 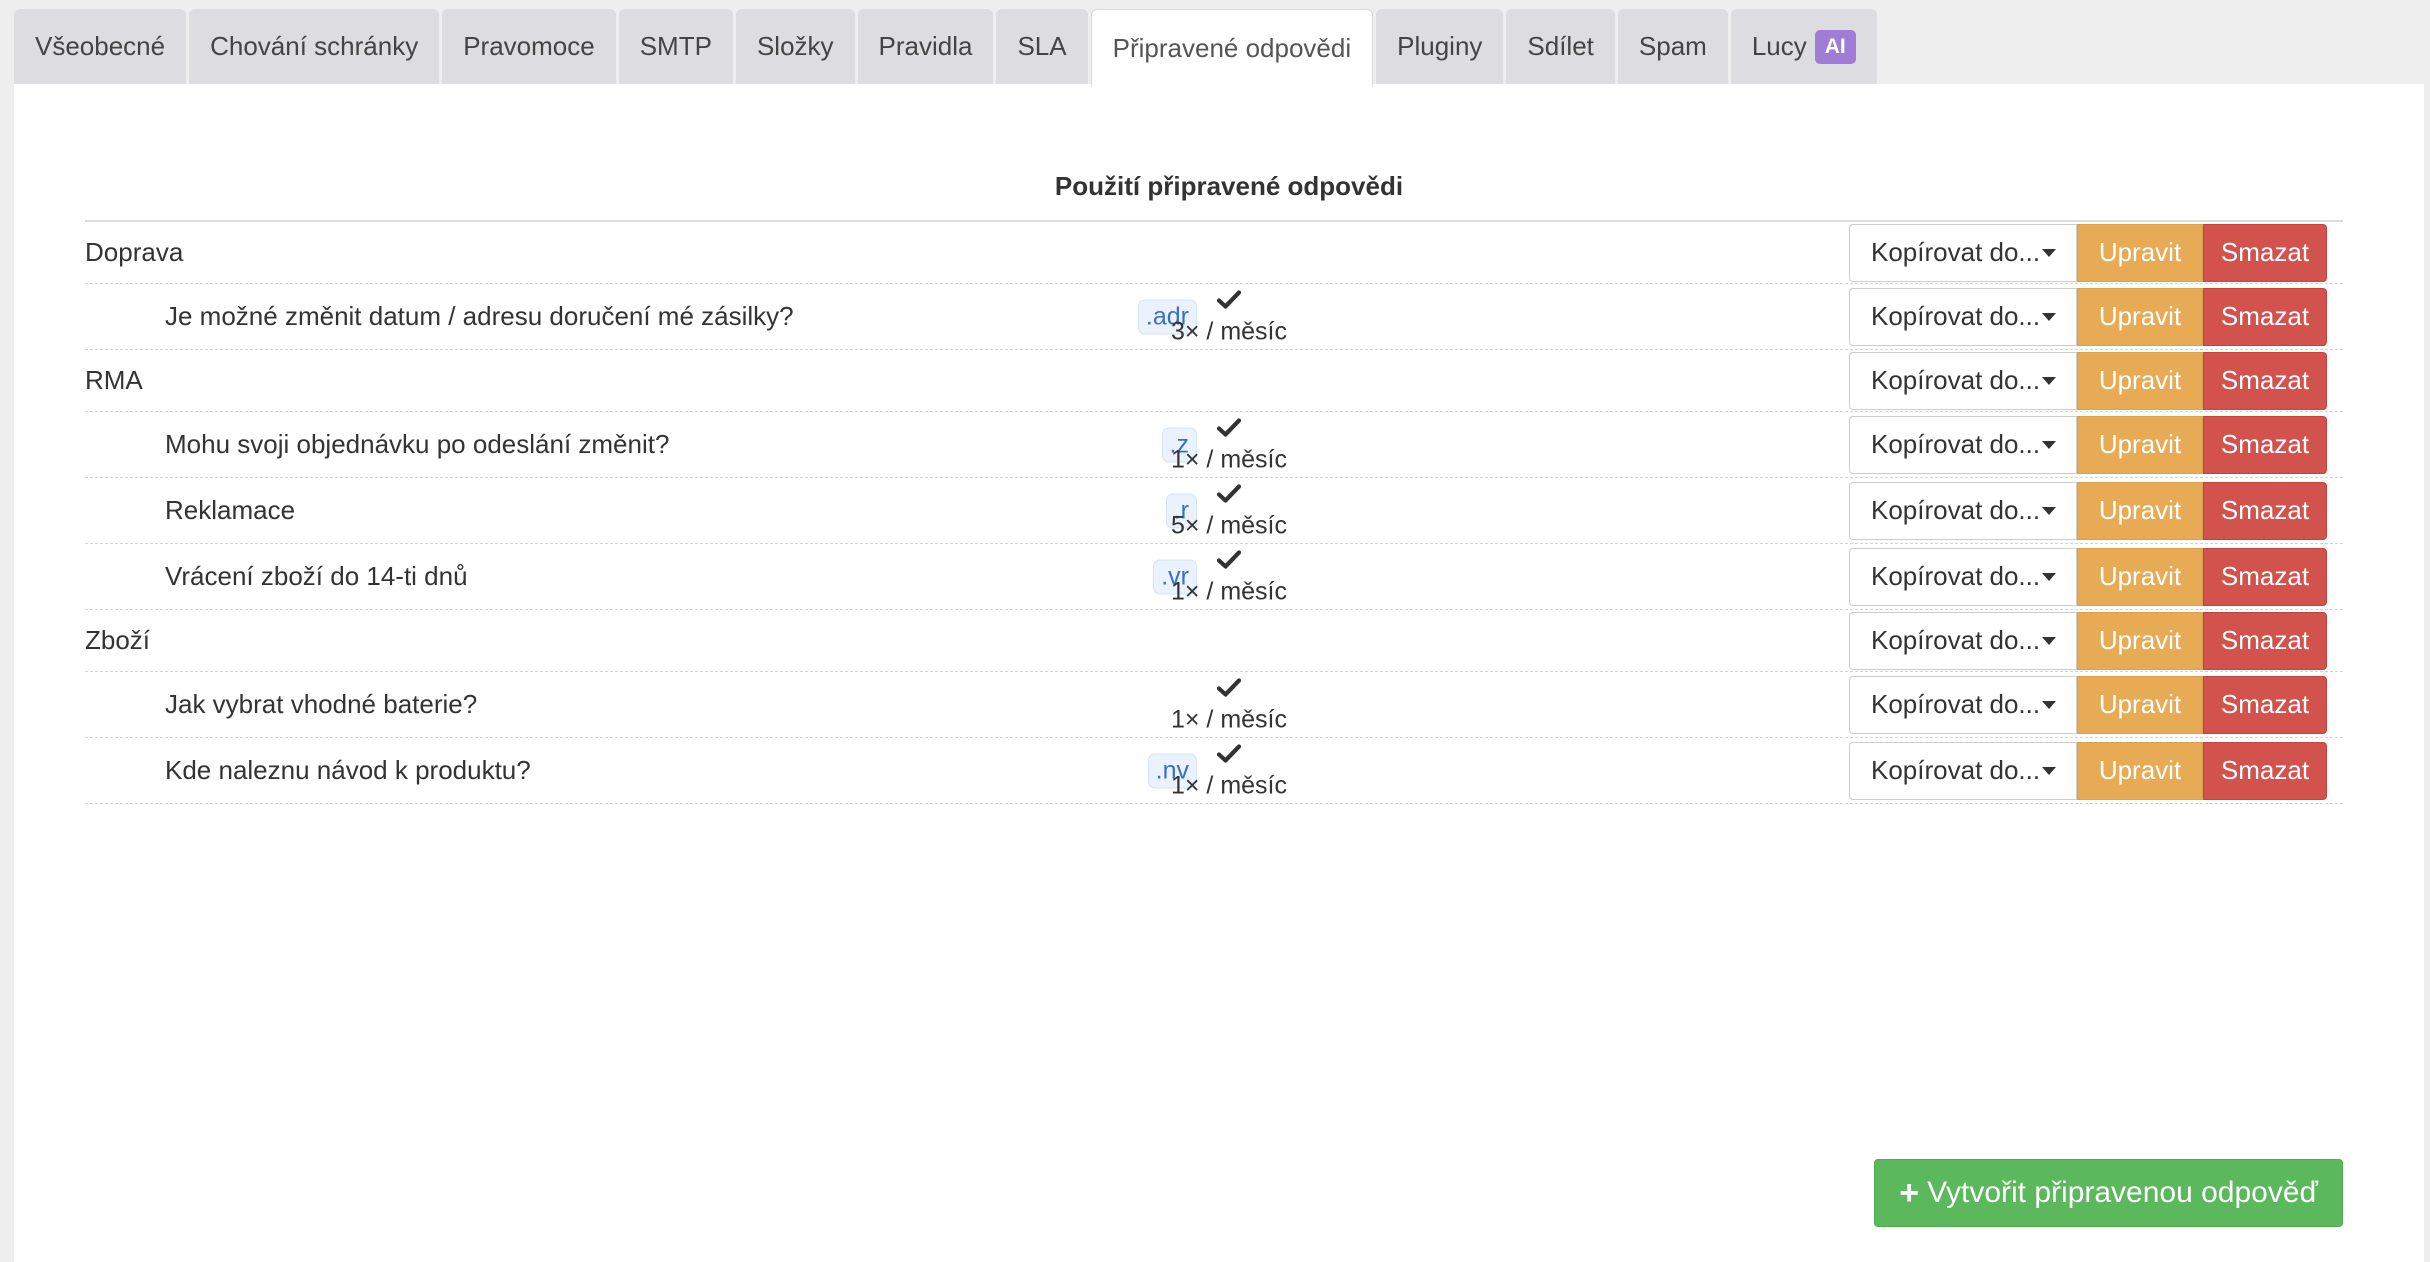 I want to click on tab-chování-schránky: Chování schránky, so click(x=314, y=46).